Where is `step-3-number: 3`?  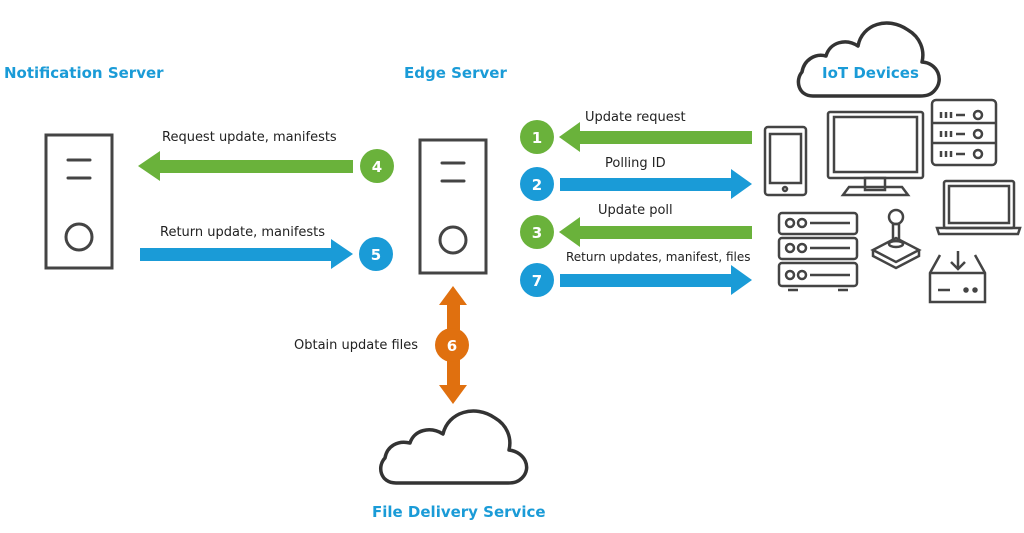 step-3-number: 3 is located at coordinates (537, 233).